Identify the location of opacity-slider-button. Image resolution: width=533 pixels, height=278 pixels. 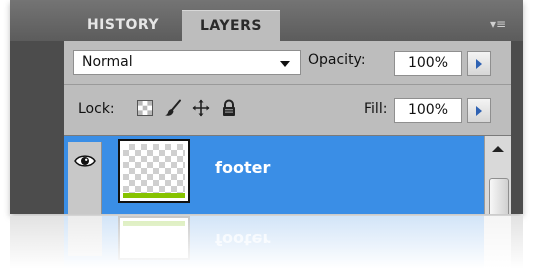
(479, 63).